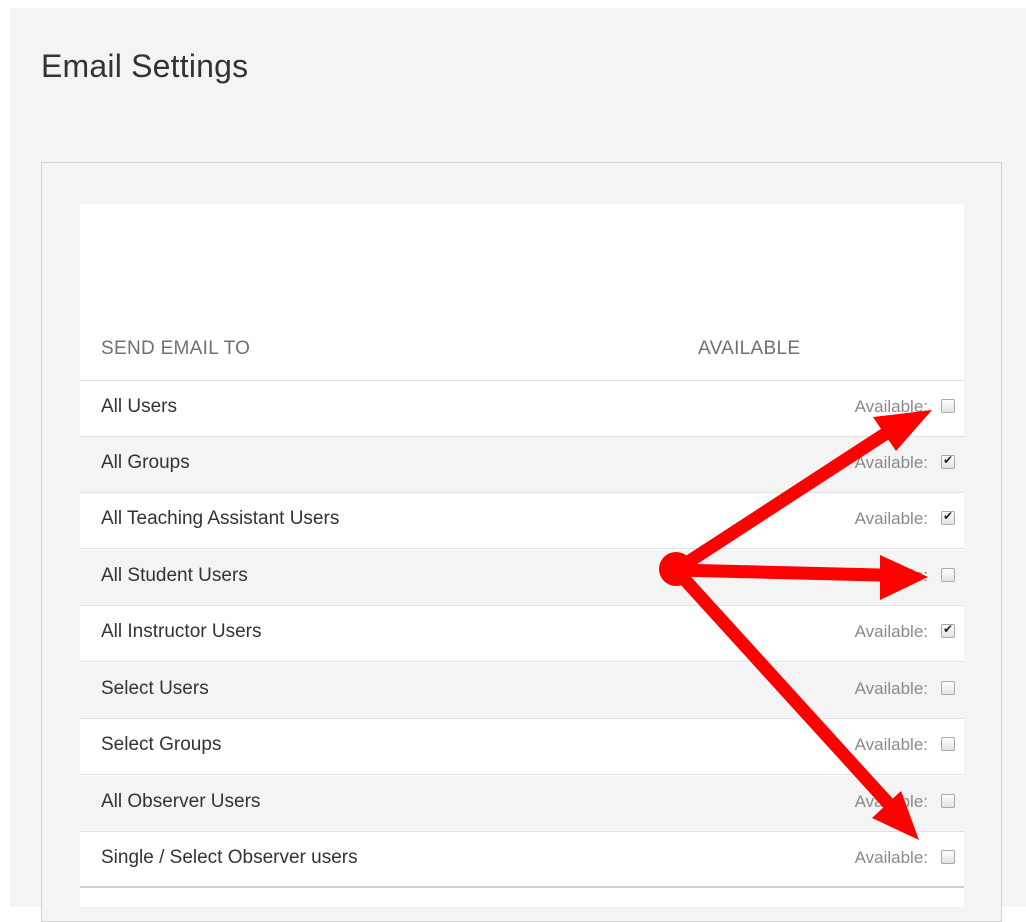 The image size is (1026, 922). Describe the element at coordinates (522, 409) in the screenshot. I see `table-row: All Users Available:` at that location.